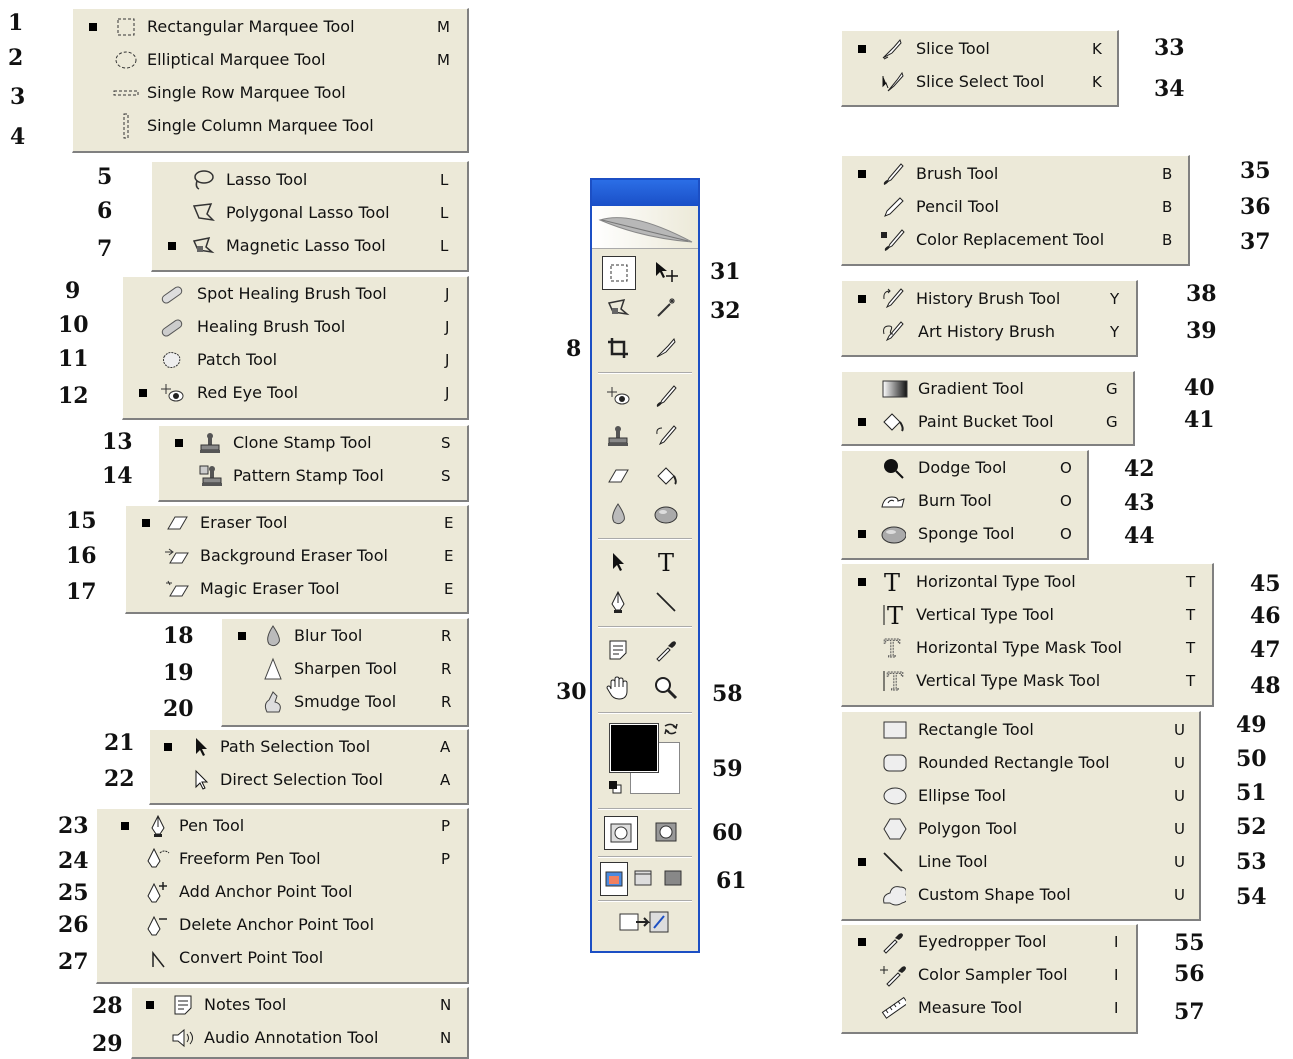 Image resolution: width=1293 pixels, height=1059 pixels. I want to click on notes-tool-button, so click(618, 650).